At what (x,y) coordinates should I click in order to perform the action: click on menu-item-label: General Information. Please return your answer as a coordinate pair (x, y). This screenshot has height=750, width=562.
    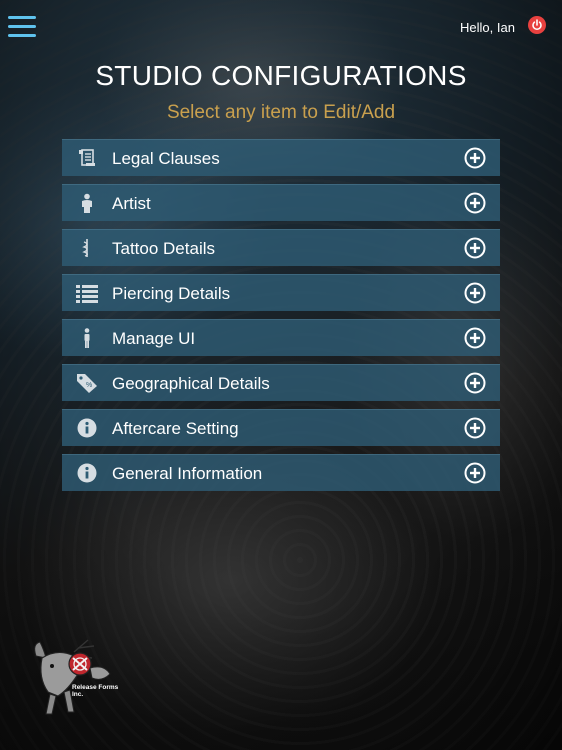
    Looking at the image, I should click on (187, 473).